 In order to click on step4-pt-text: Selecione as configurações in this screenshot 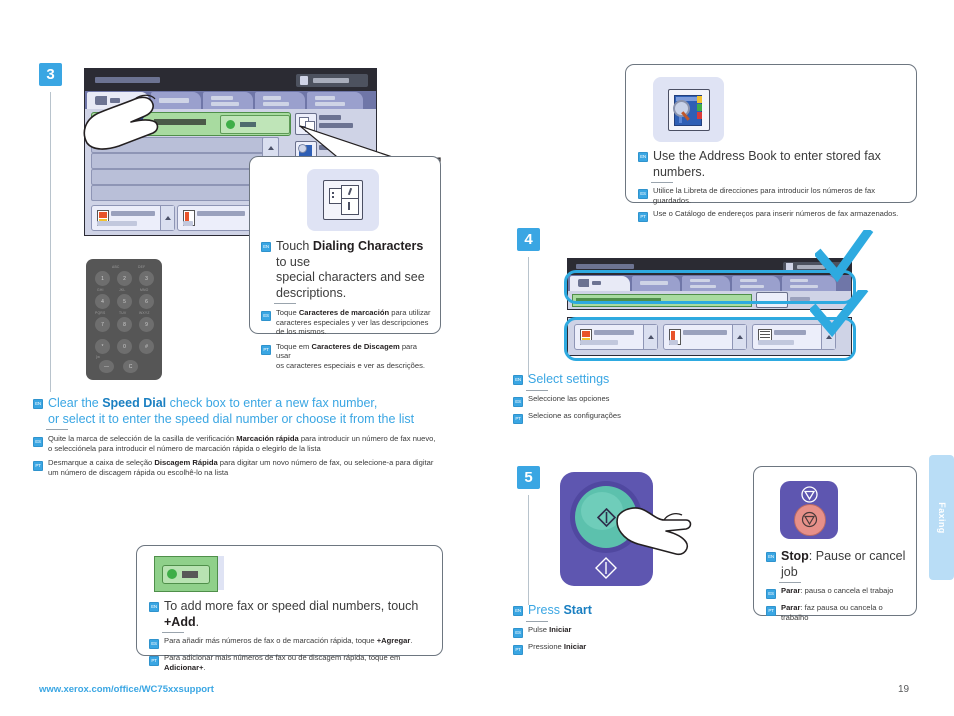, I will do `click(574, 415)`.